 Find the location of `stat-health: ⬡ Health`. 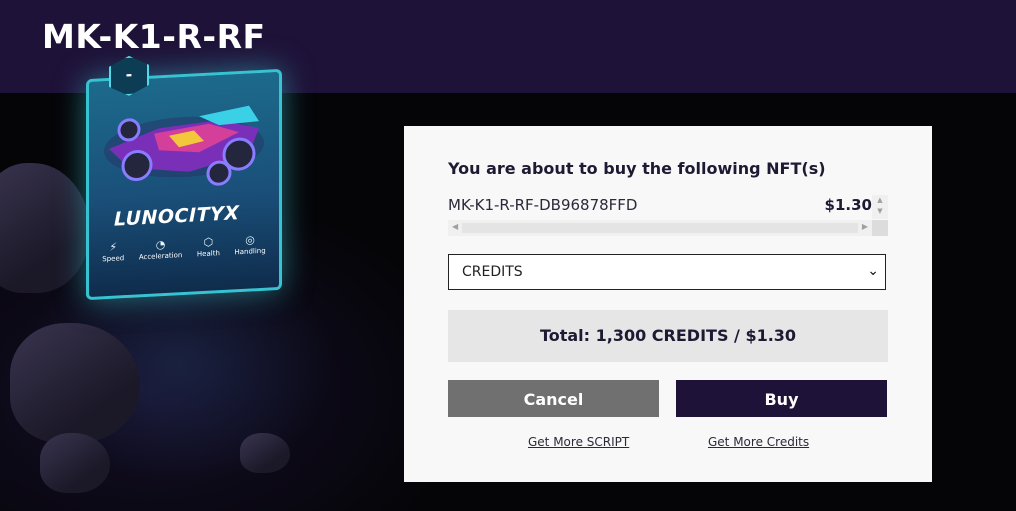

stat-health: ⬡ Health is located at coordinates (208, 246).